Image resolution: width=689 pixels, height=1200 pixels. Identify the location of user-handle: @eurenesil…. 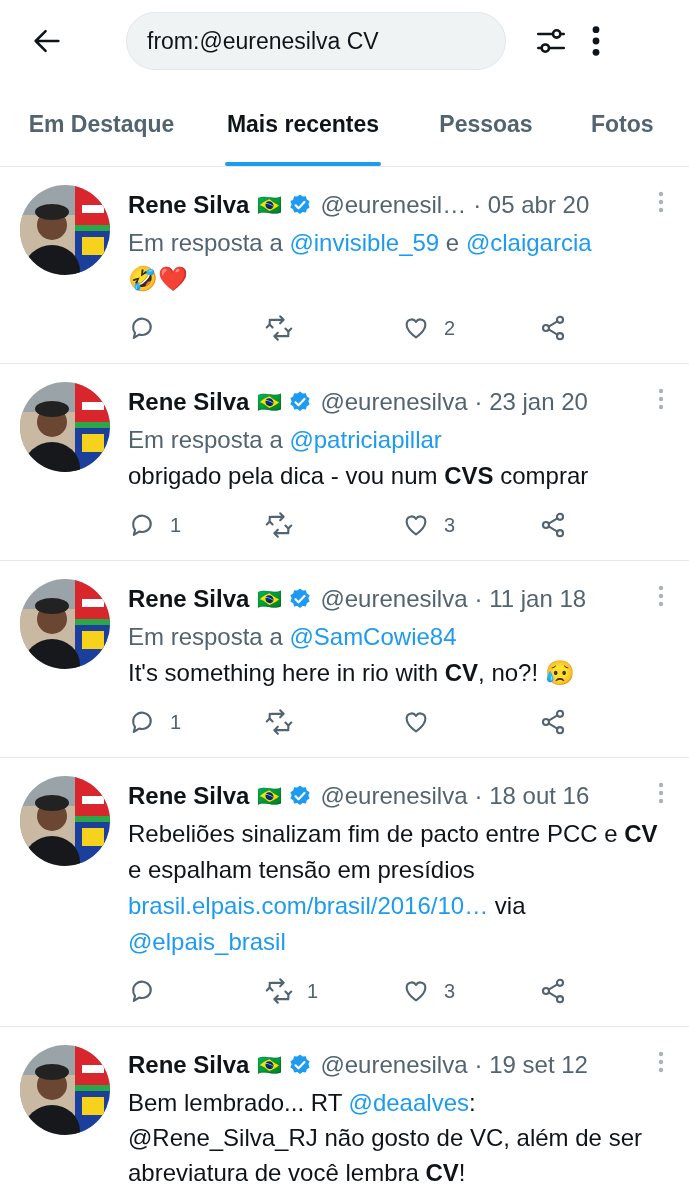
(393, 205).